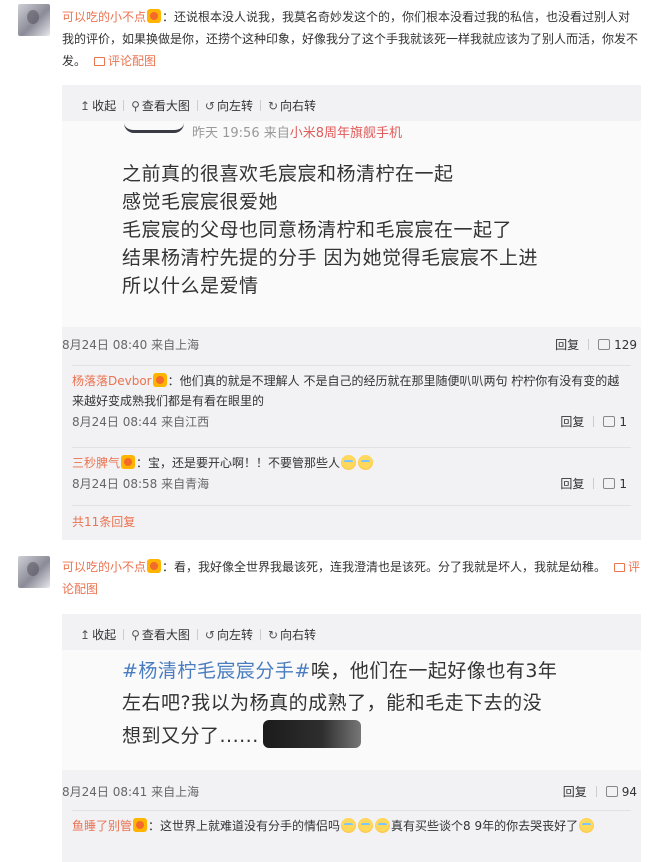 Image resolution: width=653 pixels, height=862 pixels. I want to click on sub-reply-body: 鱼睡了别管 ：这世界上就难道没有分手的情侣吗 真有买些谈个8 9年的你去哭丧好了, so click(351, 826).